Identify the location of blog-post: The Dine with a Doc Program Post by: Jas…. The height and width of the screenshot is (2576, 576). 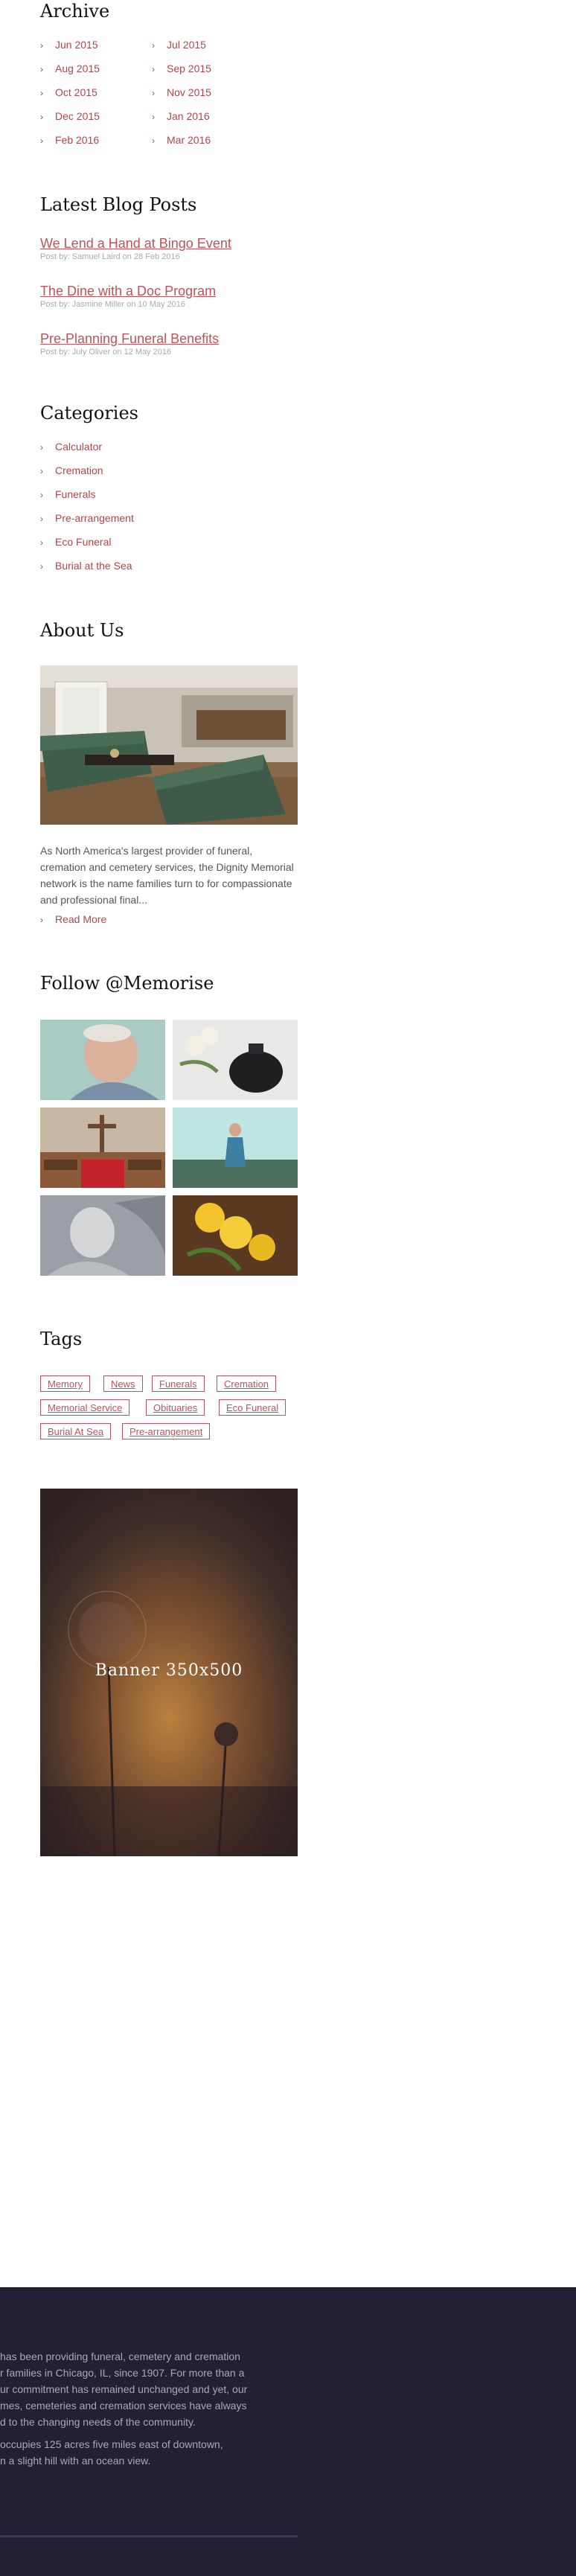
(169, 296).